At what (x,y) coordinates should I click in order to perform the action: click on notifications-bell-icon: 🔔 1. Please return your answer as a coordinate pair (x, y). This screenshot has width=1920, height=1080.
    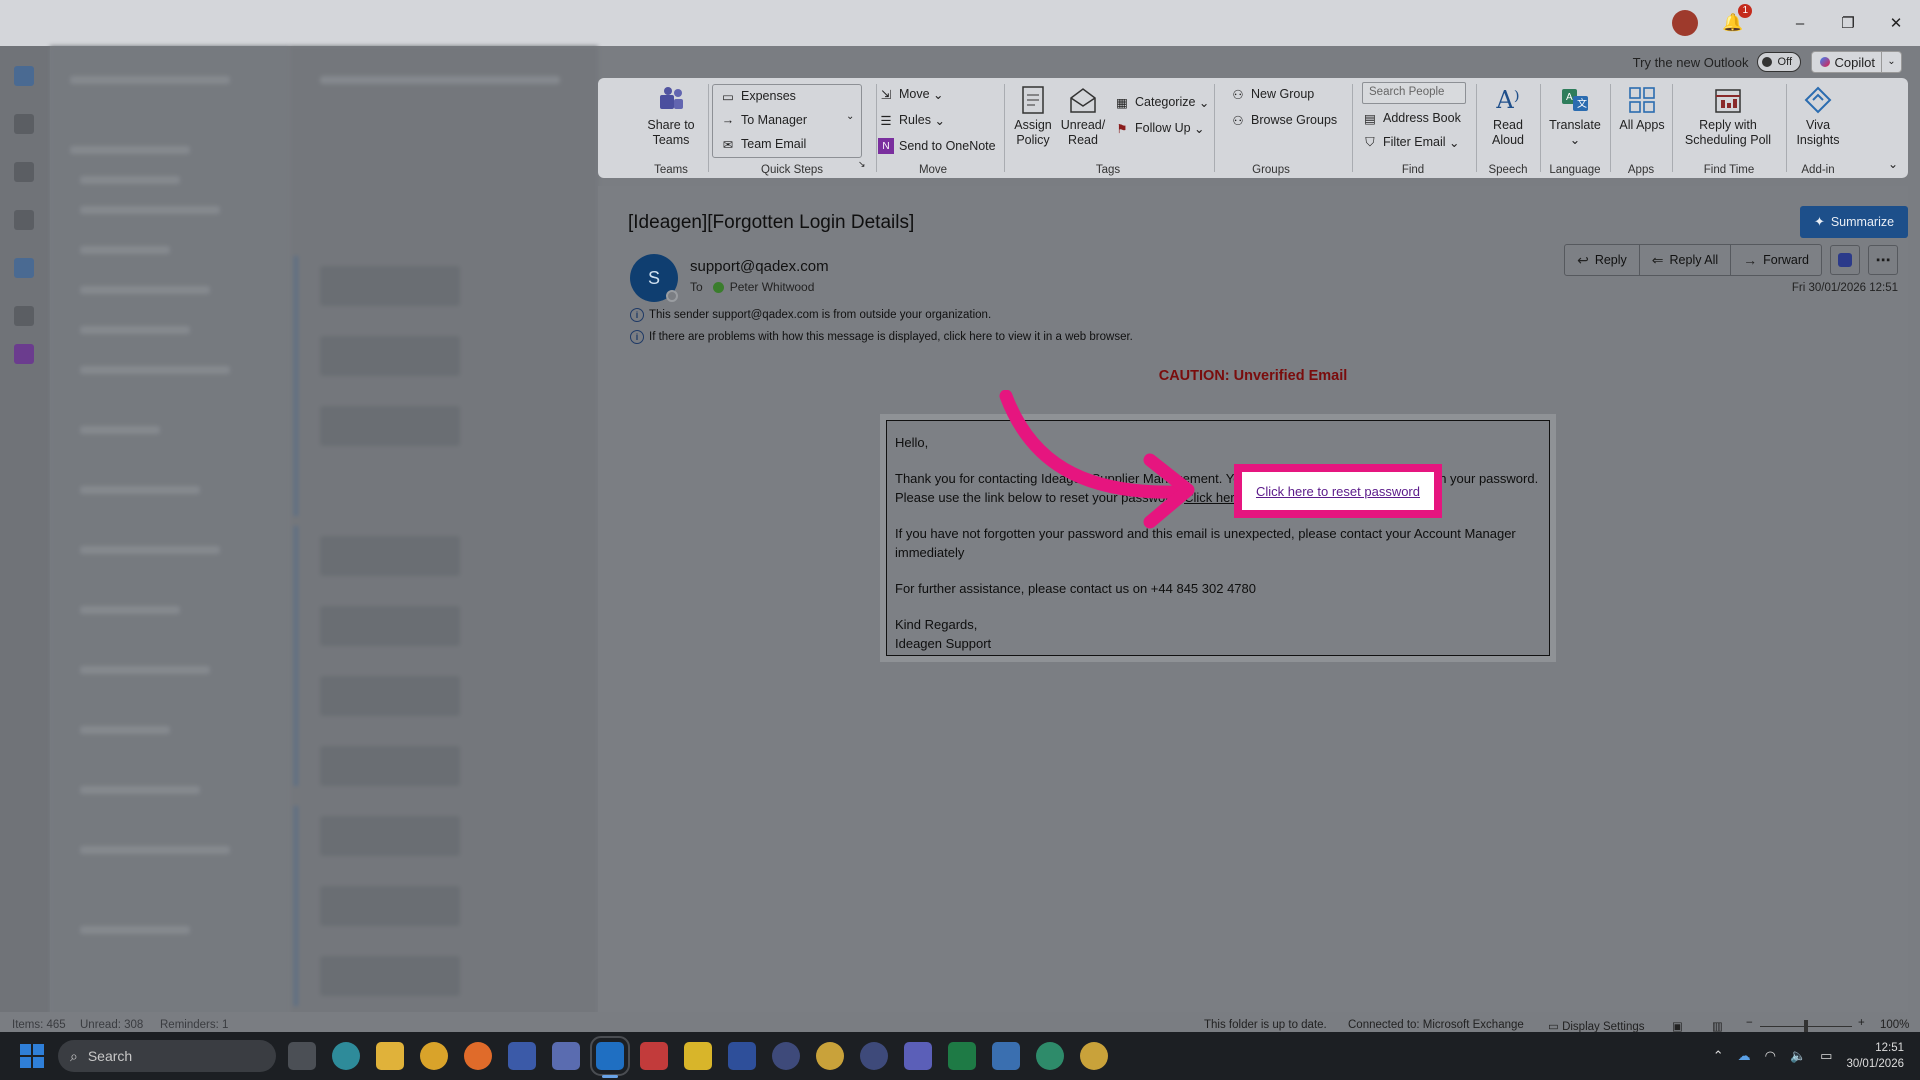
    Looking at the image, I should click on (1736, 20).